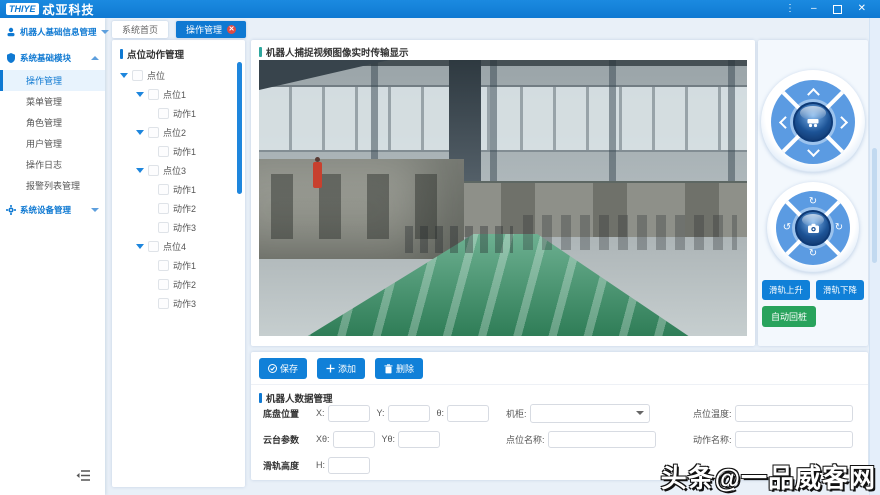  What do you see at coordinates (54, 31) in the screenshot?
I see `sidebar-group-robot-info: 机器人基础信息管理` at bounding box center [54, 31].